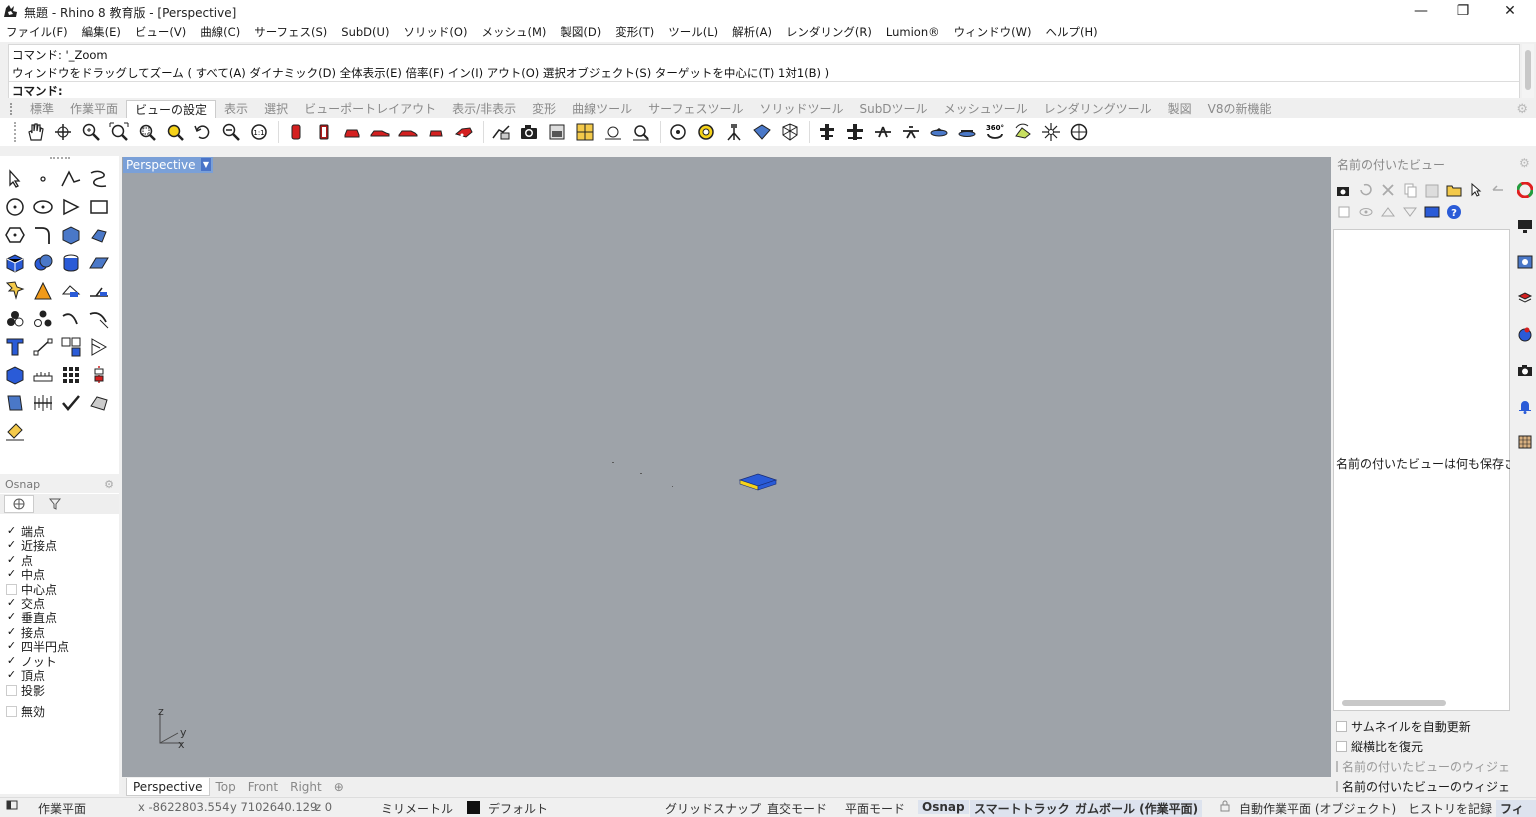 The image size is (1536, 817). Describe the element at coordinates (1022, 808) in the screenshot. I see `smarttrack-toggle: スマートトラック` at that location.